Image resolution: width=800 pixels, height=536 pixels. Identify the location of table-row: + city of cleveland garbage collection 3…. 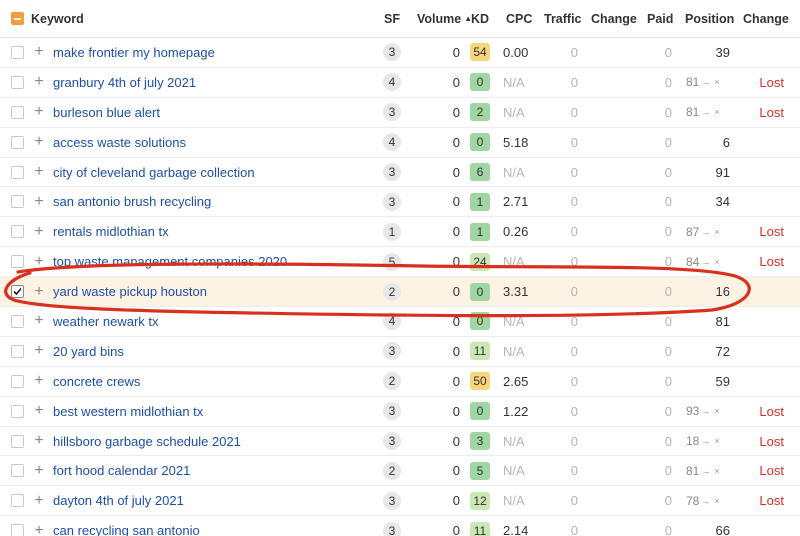
(400, 173).